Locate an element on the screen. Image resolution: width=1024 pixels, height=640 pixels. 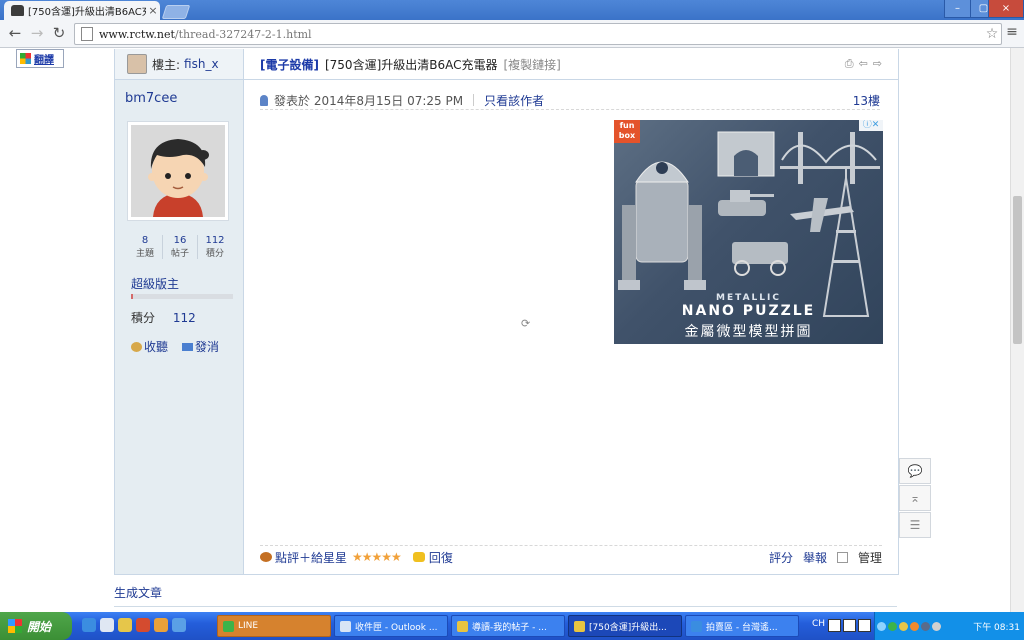
page-icon is located at coordinates (87, 34).